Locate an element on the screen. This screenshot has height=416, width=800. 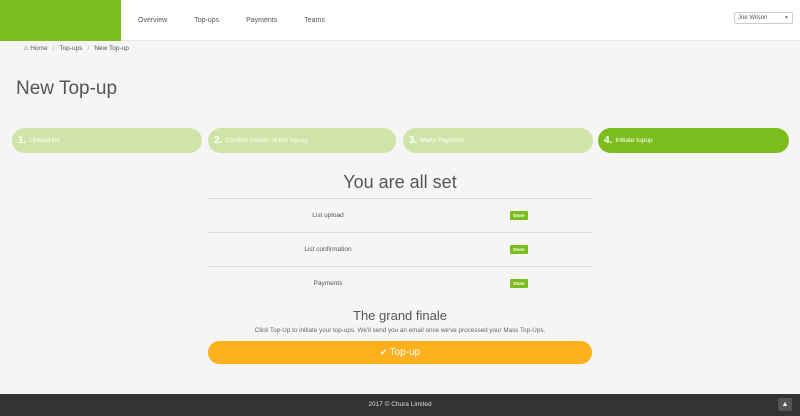
status-row: Payments Done is located at coordinates (400, 284).